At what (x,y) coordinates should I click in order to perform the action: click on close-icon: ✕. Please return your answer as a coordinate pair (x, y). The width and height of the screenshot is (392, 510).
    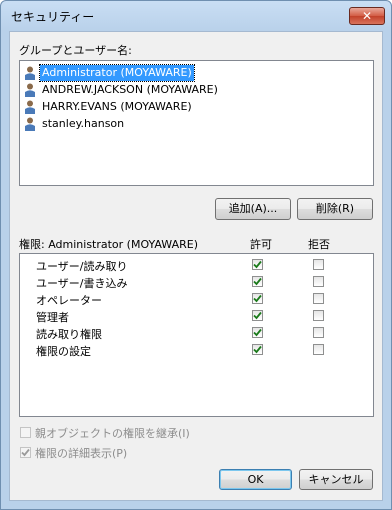
    Looking at the image, I should click on (367, 16).